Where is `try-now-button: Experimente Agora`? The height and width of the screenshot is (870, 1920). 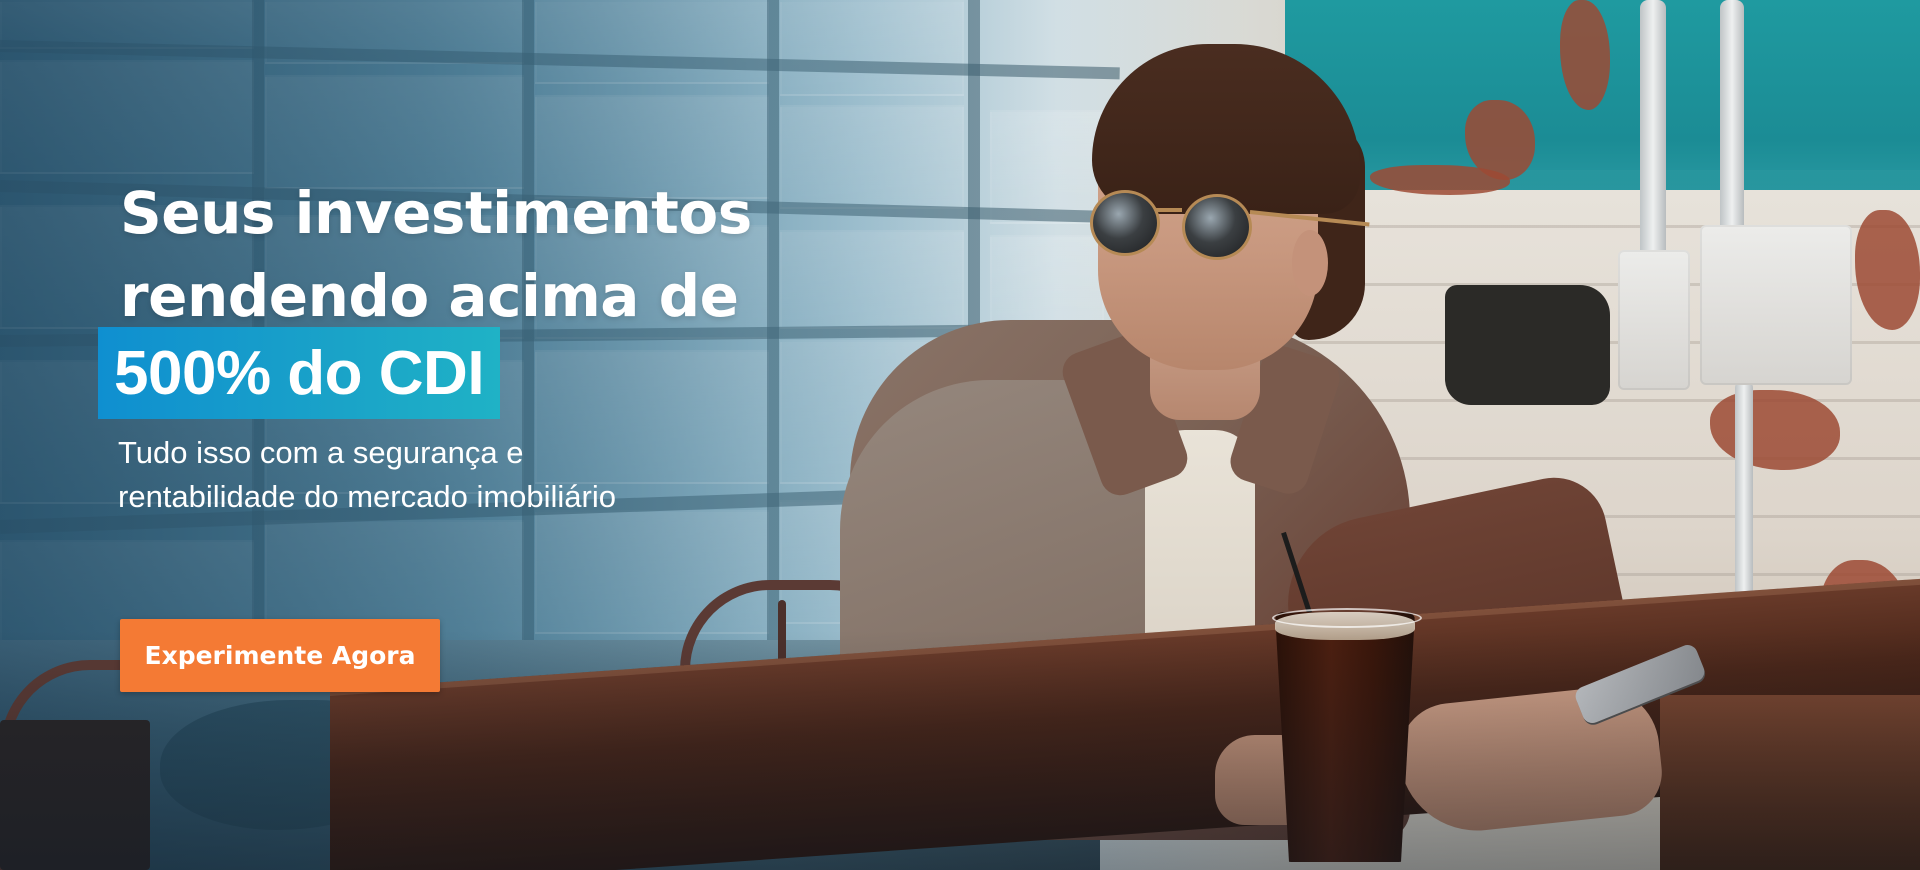
try-now-button: Experimente Agora is located at coordinates (280, 655).